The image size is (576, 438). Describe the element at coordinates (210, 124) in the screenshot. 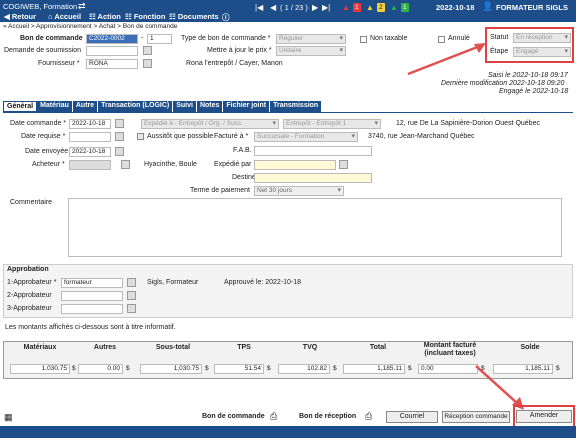

I see `expedie-type-select: Expédié à - Entrepôt / Org. / Succ.` at that location.